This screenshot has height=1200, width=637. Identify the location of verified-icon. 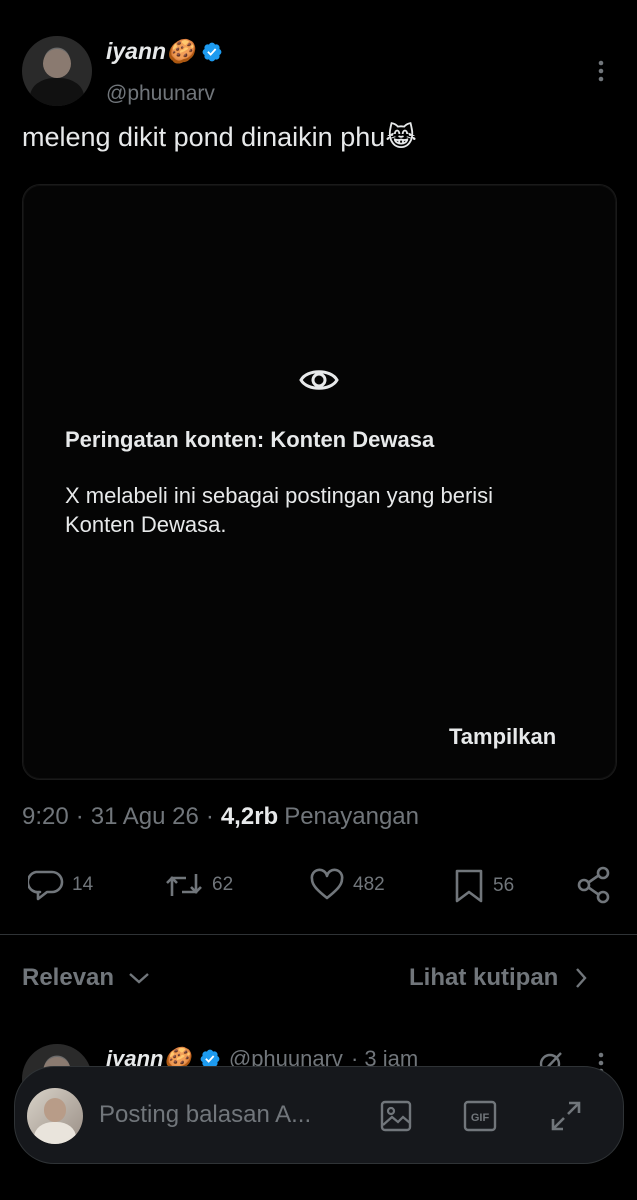
(212, 52).